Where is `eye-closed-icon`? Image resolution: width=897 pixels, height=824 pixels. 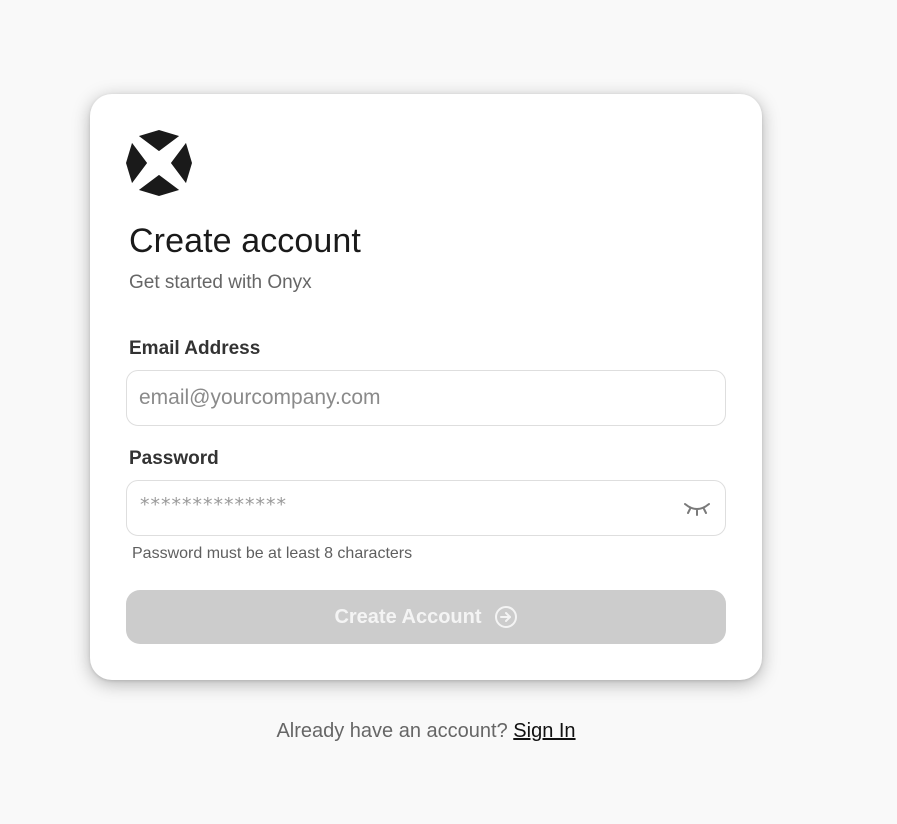 eye-closed-icon is located at coordinates (697, 508).